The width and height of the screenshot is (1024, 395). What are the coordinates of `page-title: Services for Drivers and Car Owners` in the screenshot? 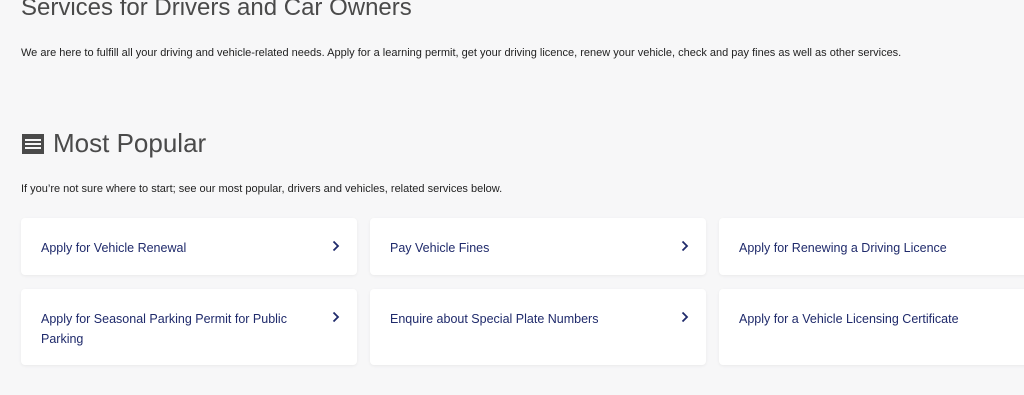 It's located at (216, 10).